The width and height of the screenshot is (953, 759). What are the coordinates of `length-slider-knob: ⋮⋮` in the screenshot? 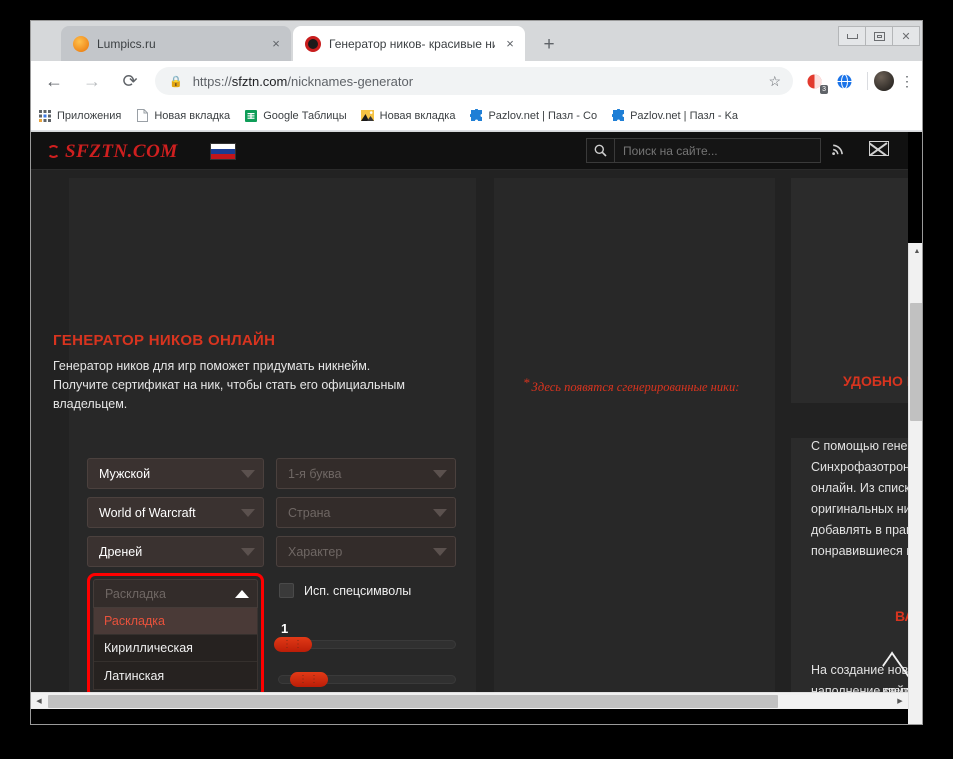 It's located at (309, 679).